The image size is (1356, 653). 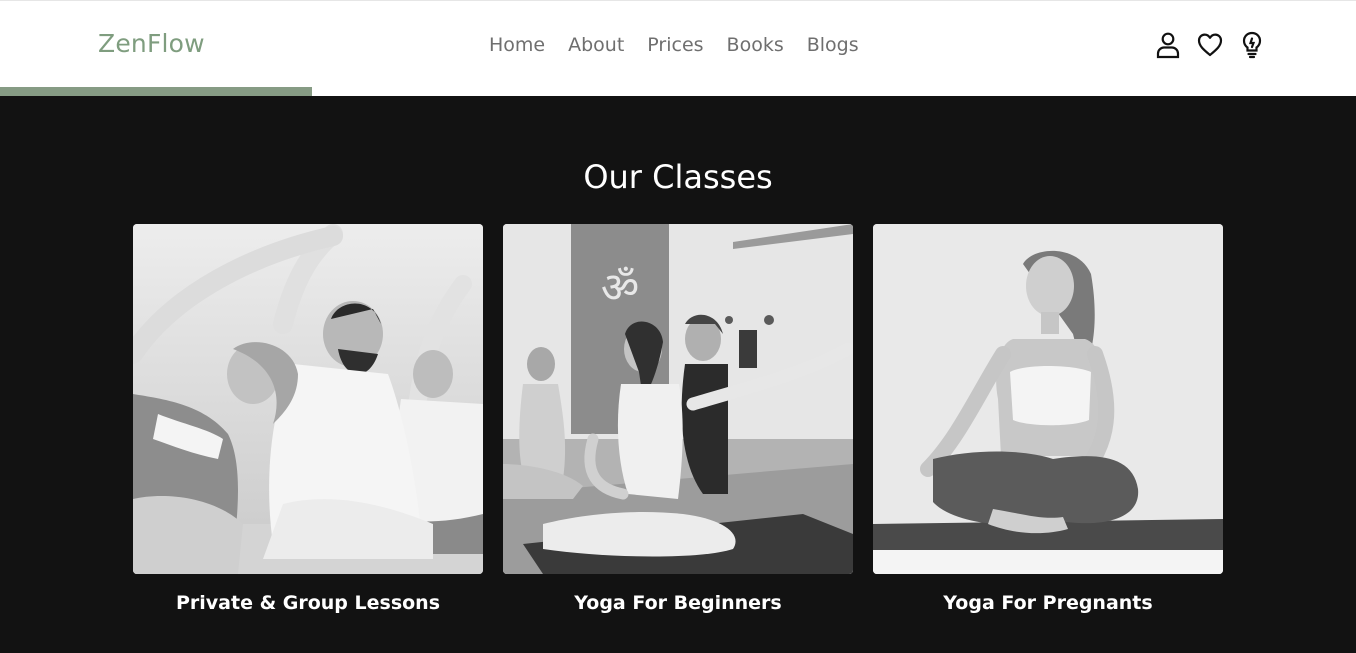 I want to click on nav-about: About, so click(x=596, y=45).